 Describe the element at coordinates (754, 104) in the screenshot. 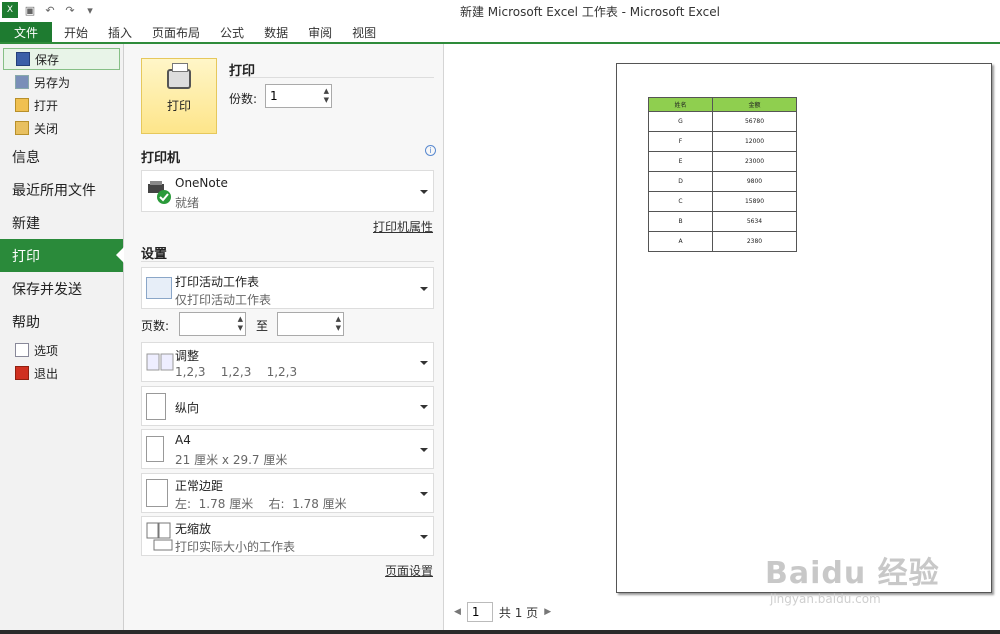

I see `column-header: 金额` at that location.